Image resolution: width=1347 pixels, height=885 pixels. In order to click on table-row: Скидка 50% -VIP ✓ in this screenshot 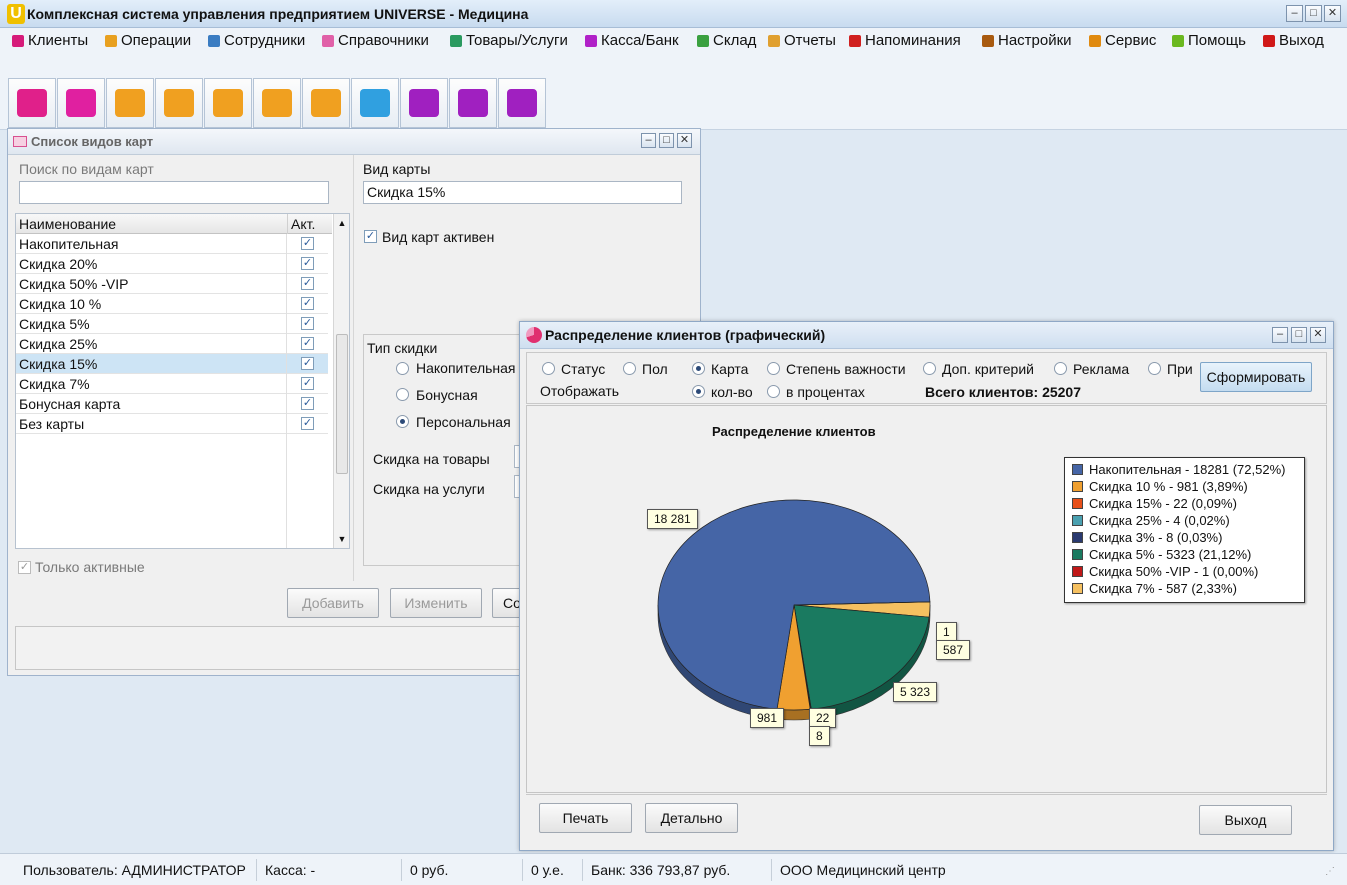, I will do `click(172, 284)`.